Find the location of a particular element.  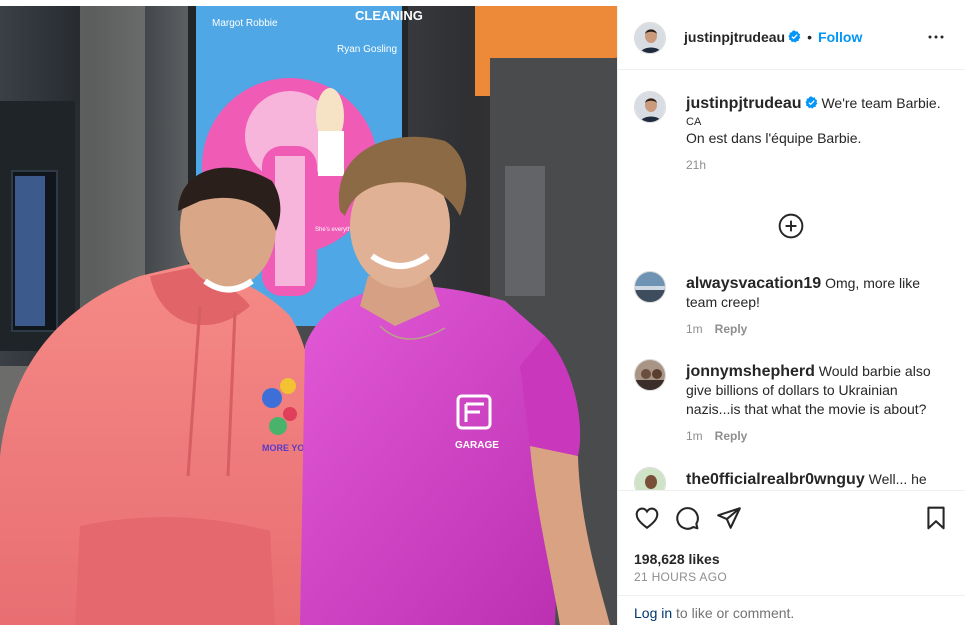

author-username: justinpjtrudeau is located at coordinates (734, 37).